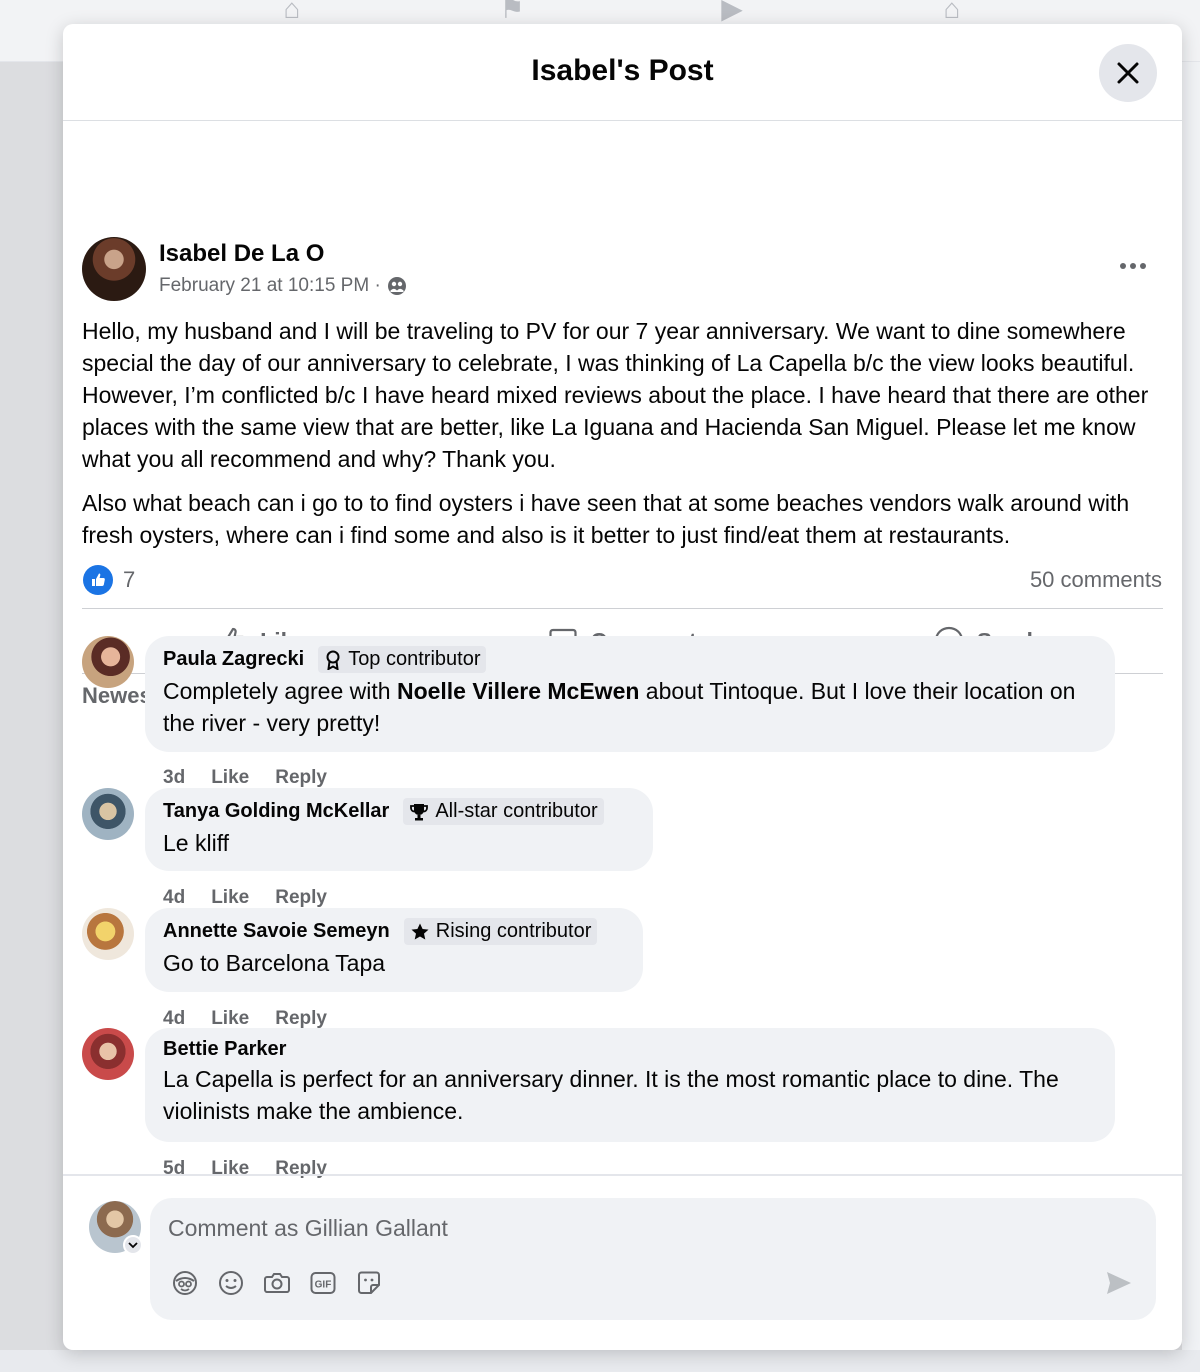 This screenshot has width=1200, height=1372. What do you see at coordinates (129, 579) in the screenshot?
I see `like-count: 7` at bounding box center [129, 579].